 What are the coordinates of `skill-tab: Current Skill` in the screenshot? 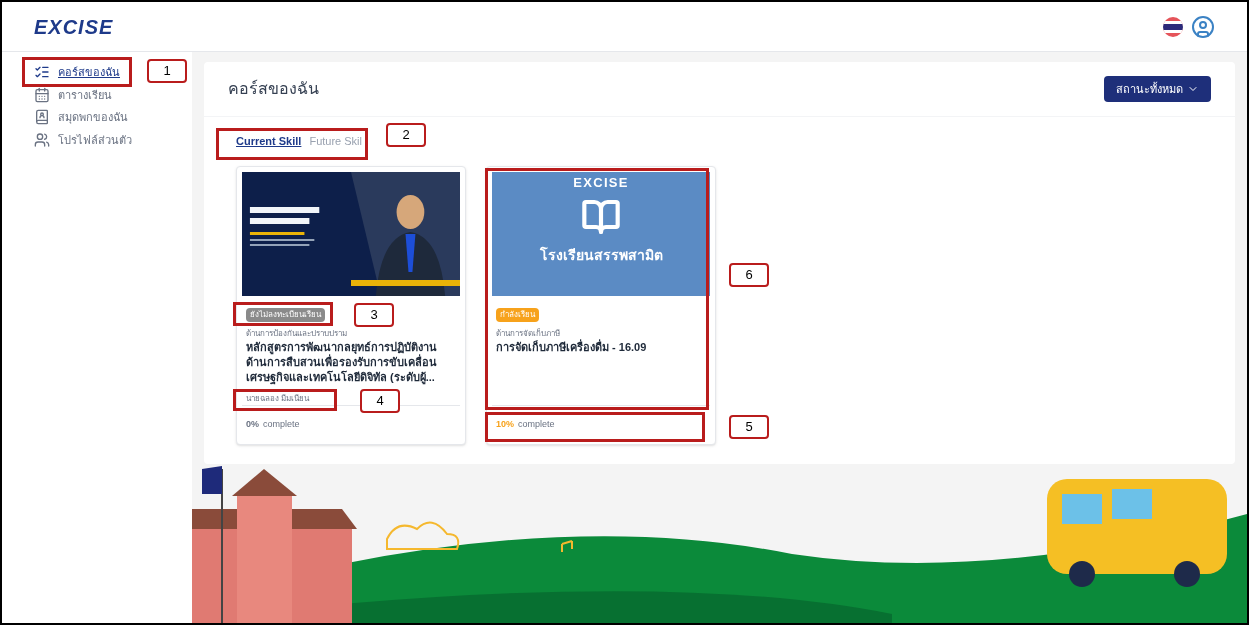 It's located at (269, 141).